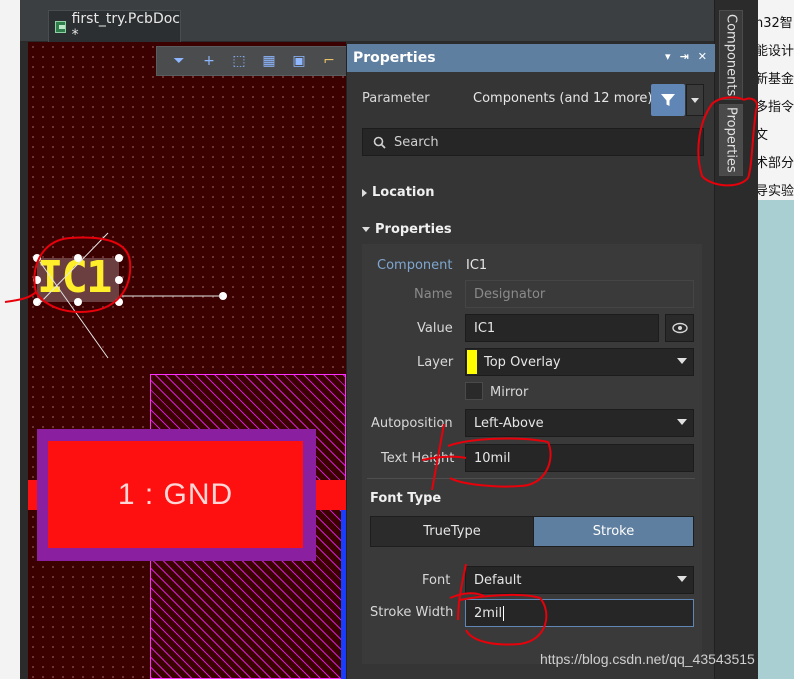  I want to click on value-field-text: IC1, so click(485, 328).